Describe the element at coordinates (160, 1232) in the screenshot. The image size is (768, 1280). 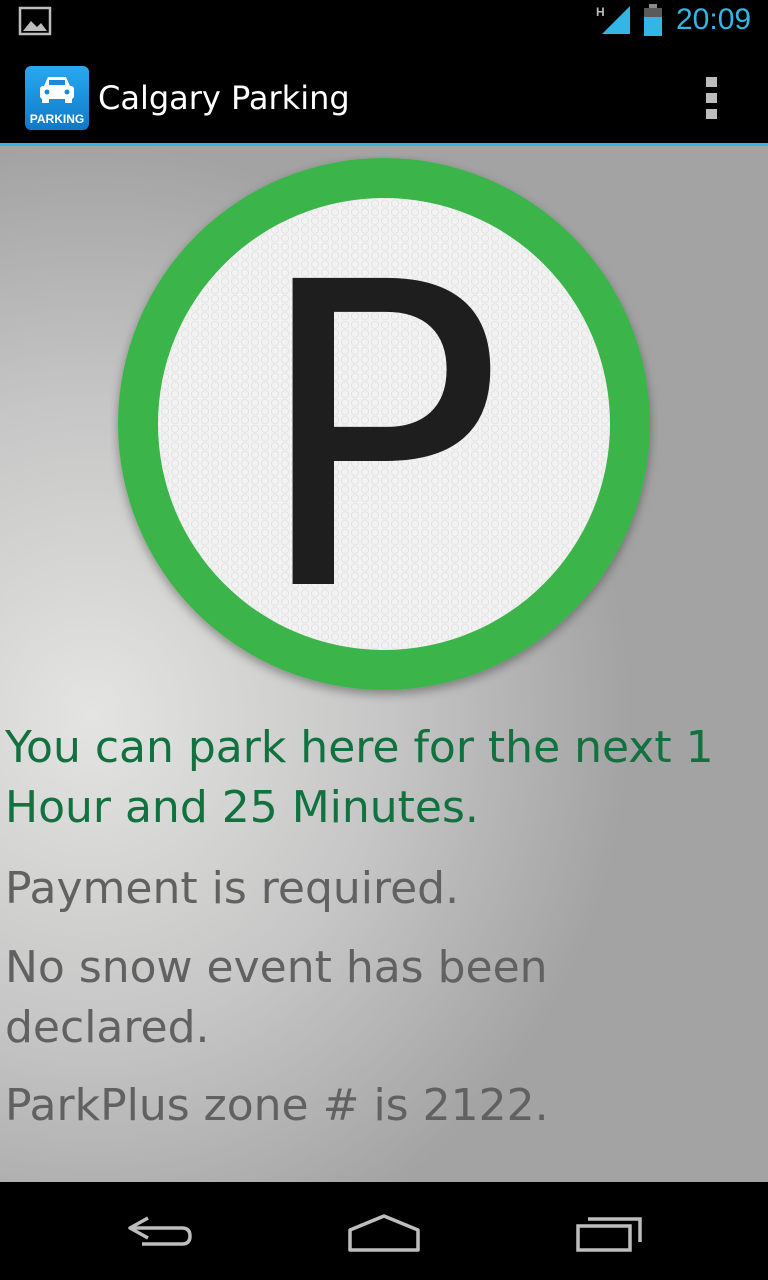
I see `back-icon` at that location.